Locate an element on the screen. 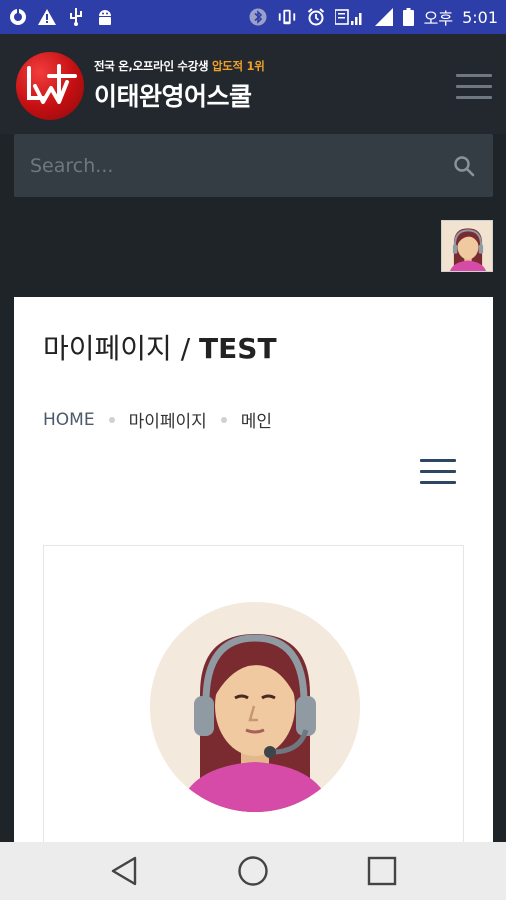  breadcrumb-home: HOME is located at coordinates (69, 420).